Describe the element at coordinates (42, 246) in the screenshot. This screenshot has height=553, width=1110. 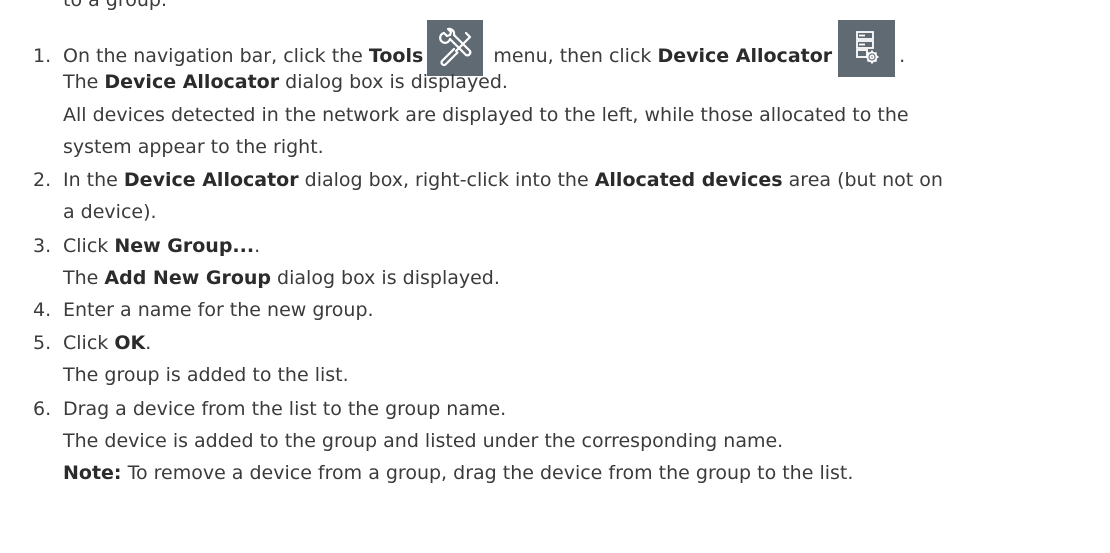
I see `step-number: 3.` at that location.